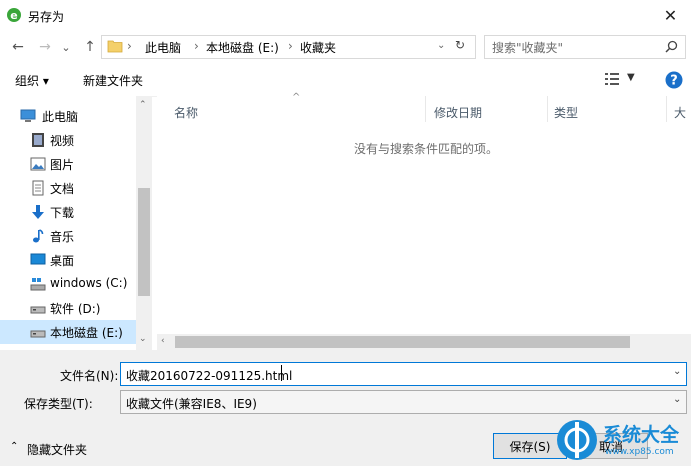 The height and width of the screenshot is (466, 691). I want to click on column-modified: 修改日期, so click(458, 112).